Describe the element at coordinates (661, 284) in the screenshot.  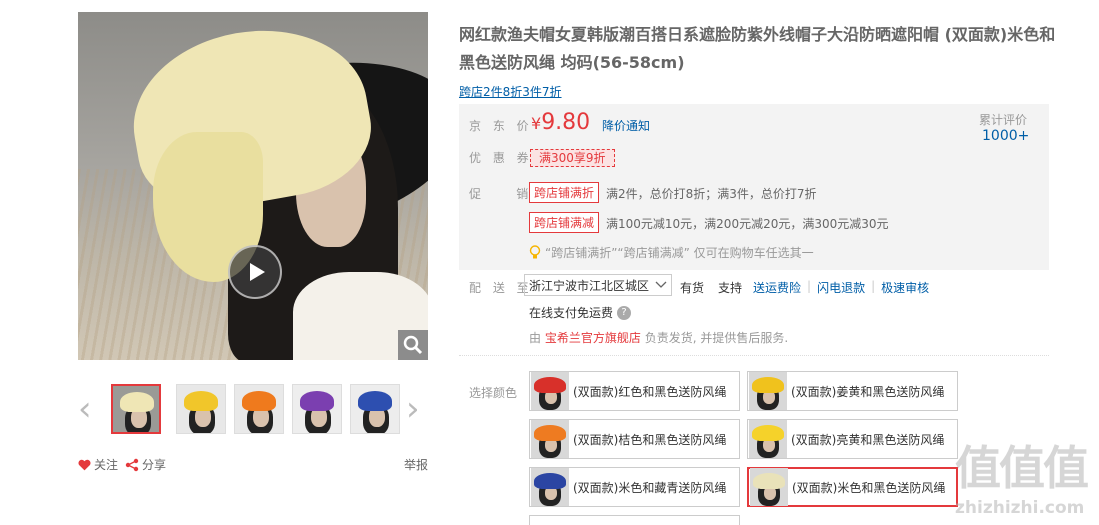
I see `chevron-down-icon` at that location.